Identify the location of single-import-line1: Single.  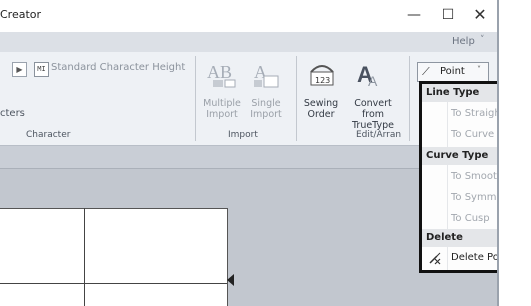
(266, 103).